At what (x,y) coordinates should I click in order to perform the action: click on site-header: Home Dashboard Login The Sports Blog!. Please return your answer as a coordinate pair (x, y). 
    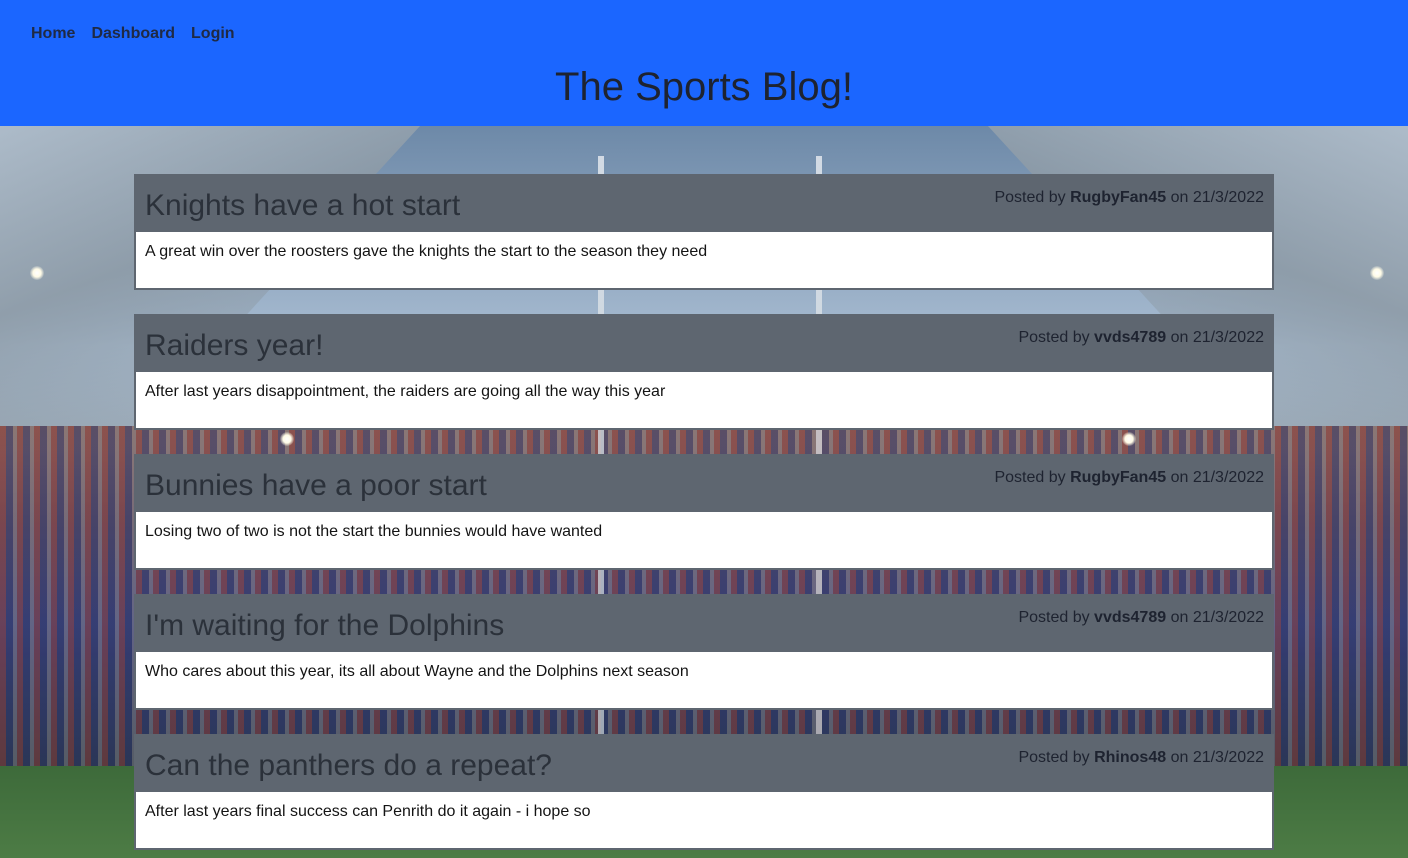
    Looking at the image, I should click on (704, 63).